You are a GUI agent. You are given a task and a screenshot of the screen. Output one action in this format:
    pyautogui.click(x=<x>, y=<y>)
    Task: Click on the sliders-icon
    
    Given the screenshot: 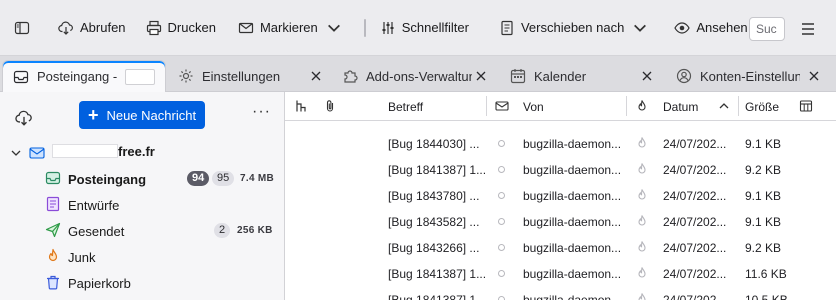 What is the action you would take?
    pyautogui.click(x=388, y=27)
    